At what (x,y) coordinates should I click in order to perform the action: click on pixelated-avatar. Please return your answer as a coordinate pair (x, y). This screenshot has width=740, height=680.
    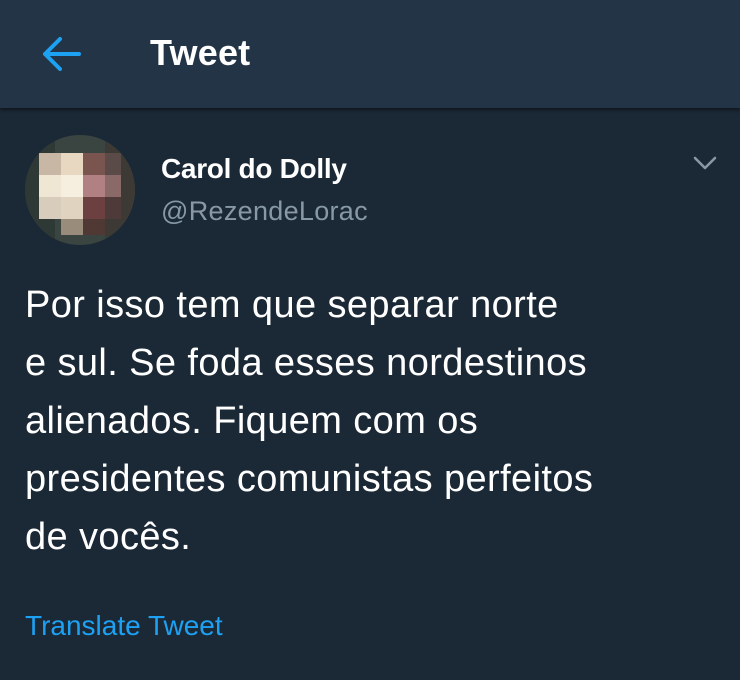
    Looking at the image, I should click on (80, 190).